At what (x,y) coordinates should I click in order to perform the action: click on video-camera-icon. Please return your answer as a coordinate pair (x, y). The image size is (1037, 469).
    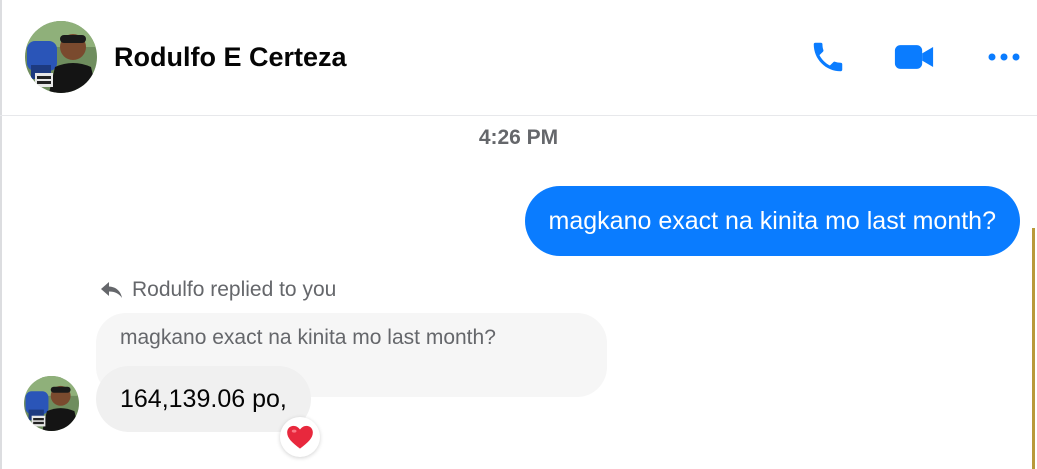
    Looking at the image, I should click on (914, 57).